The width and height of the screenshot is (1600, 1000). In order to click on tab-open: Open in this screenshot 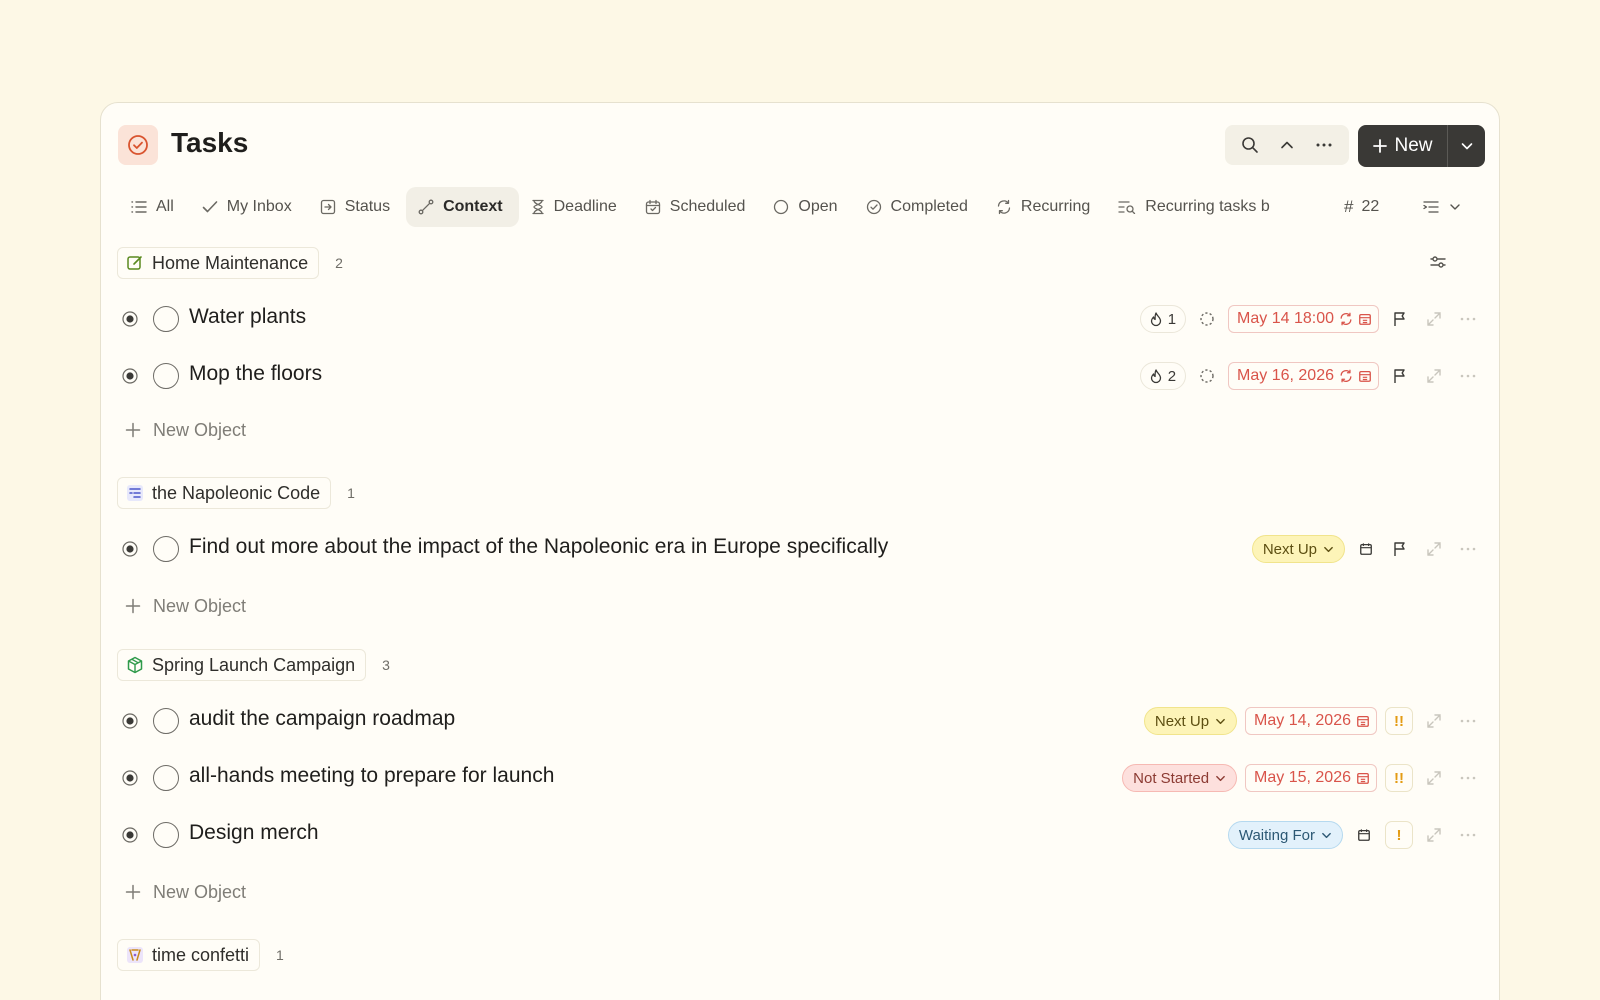, I will do `click(807, 207)`.